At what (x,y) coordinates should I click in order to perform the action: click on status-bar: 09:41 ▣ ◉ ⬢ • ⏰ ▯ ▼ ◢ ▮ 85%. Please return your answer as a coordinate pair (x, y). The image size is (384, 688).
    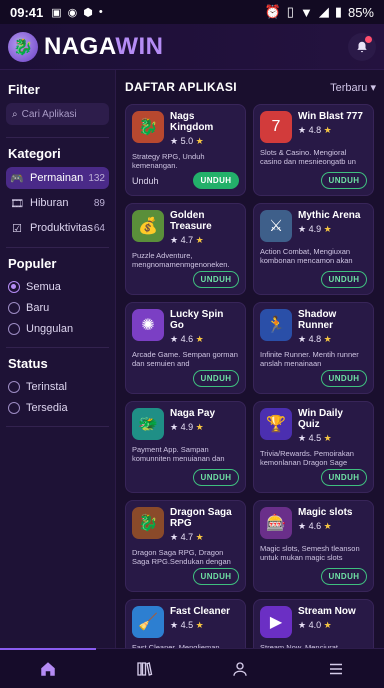
    Looking at the image, I should click on (192, 12).